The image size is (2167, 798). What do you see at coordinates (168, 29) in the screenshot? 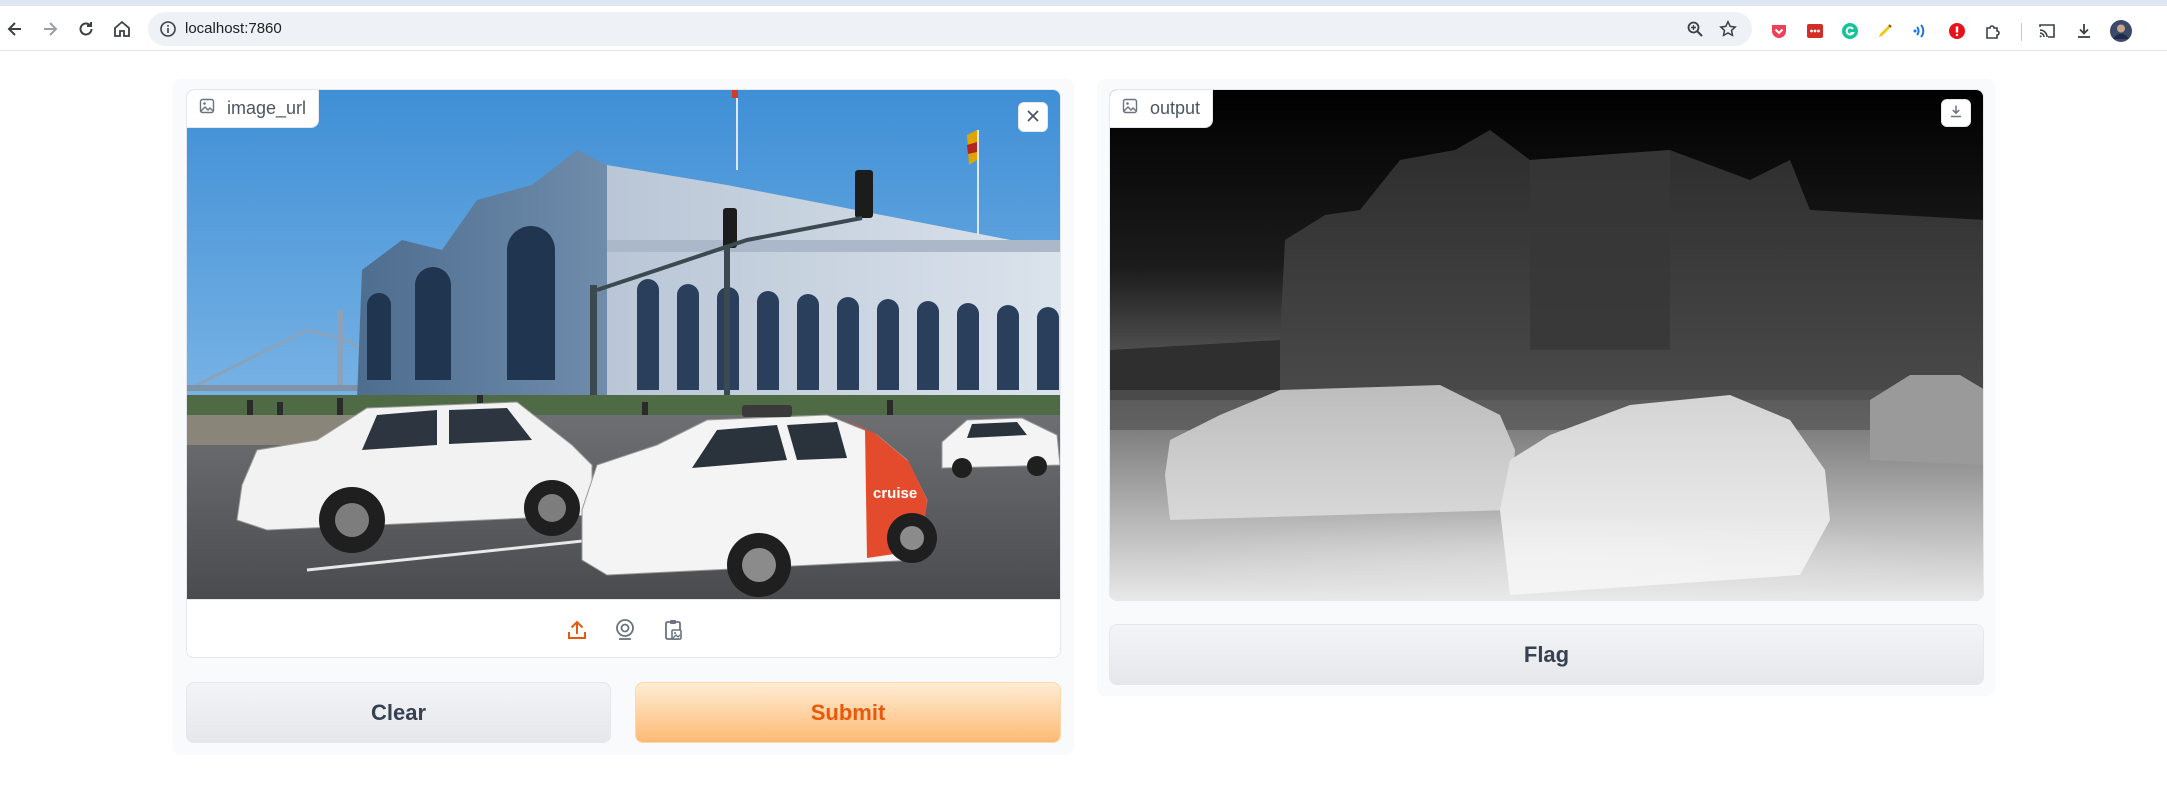
I see `site-info-icon` at bounding box center [168, 29].